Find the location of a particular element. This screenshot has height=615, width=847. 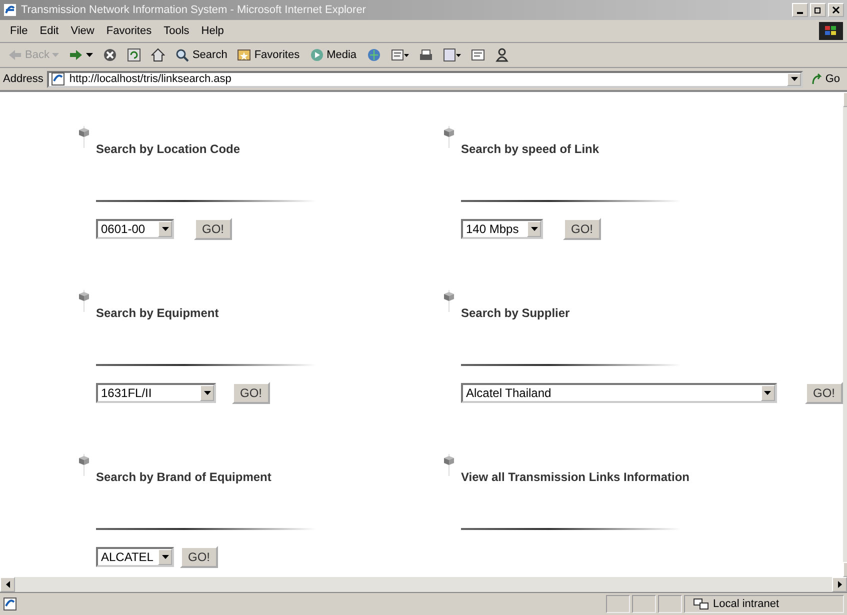

browser-icon is located at coordinates (10, 10).